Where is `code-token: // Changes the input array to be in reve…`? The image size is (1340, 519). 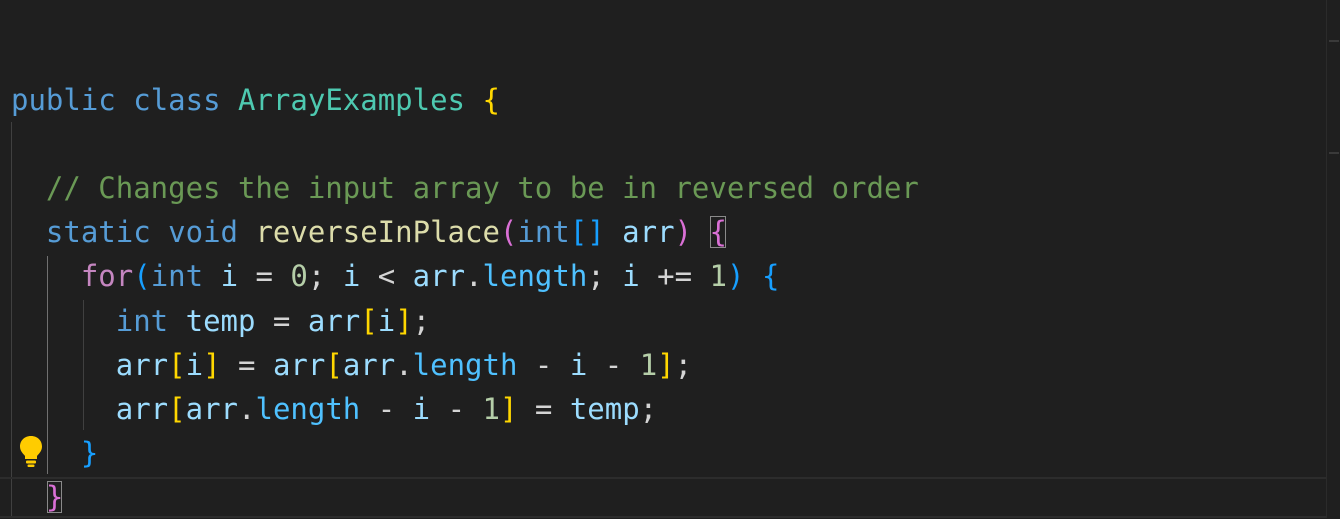
code-token: // Changes the input array to be in reve… is located at coordinates (482, 188).